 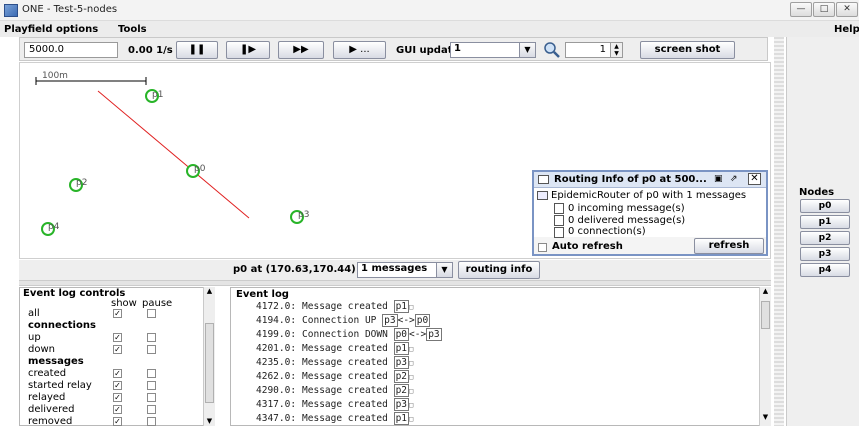 I want to click on pause-icon: ❚❚, so click(x=197, y=49).